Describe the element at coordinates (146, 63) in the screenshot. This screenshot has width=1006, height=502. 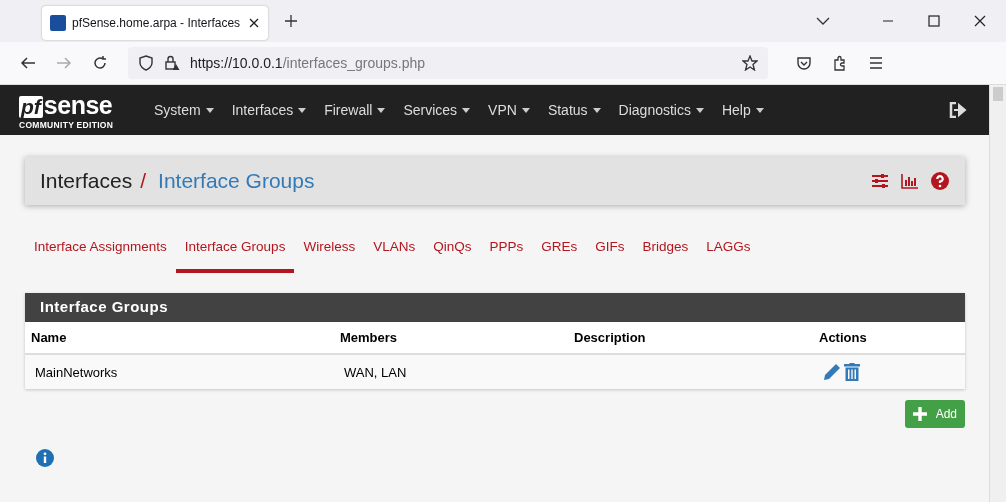
I see `shield-icon` at that location.